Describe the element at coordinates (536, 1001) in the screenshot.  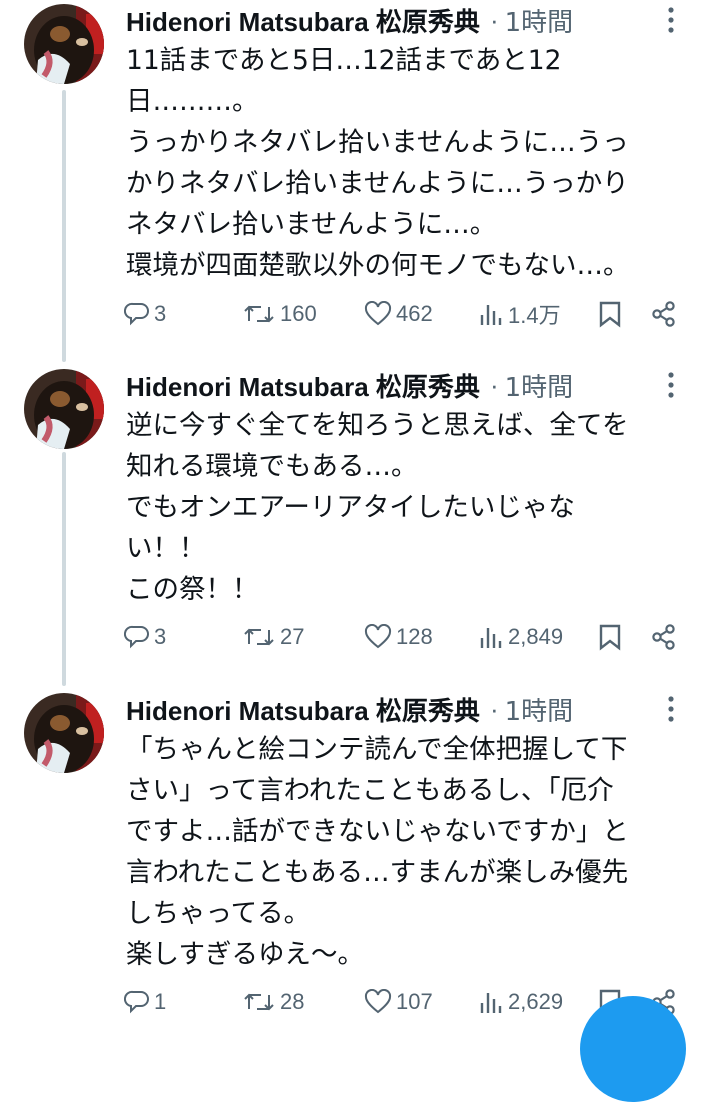
I see `views-count: 2,629` at that location.